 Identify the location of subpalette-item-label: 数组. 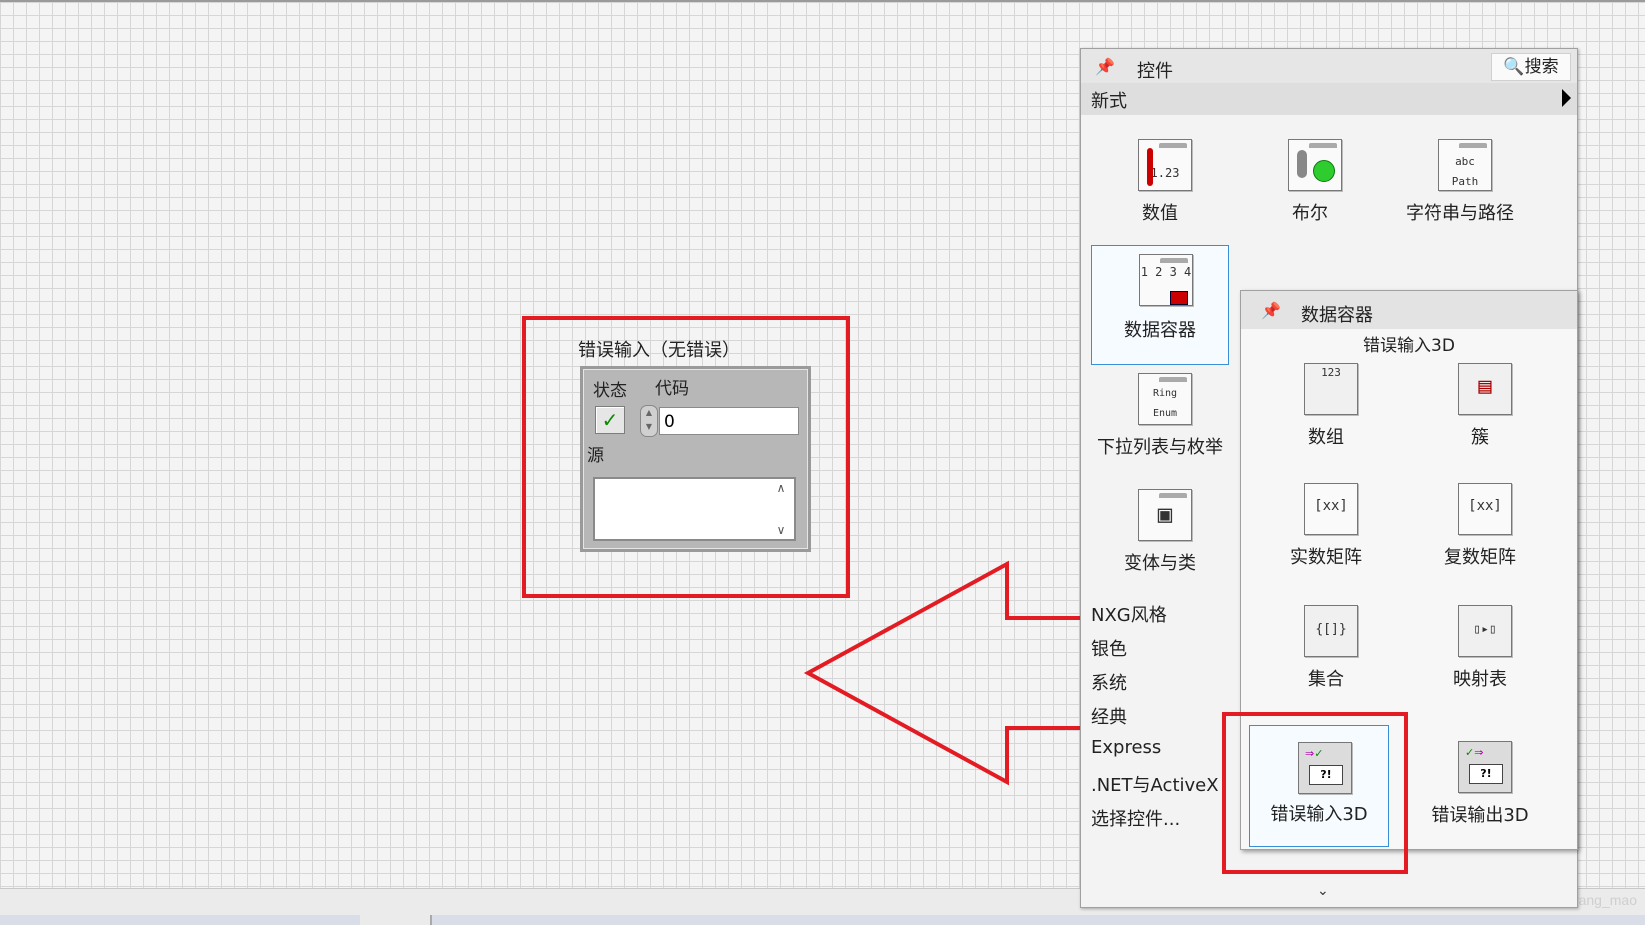
(1326, 437).